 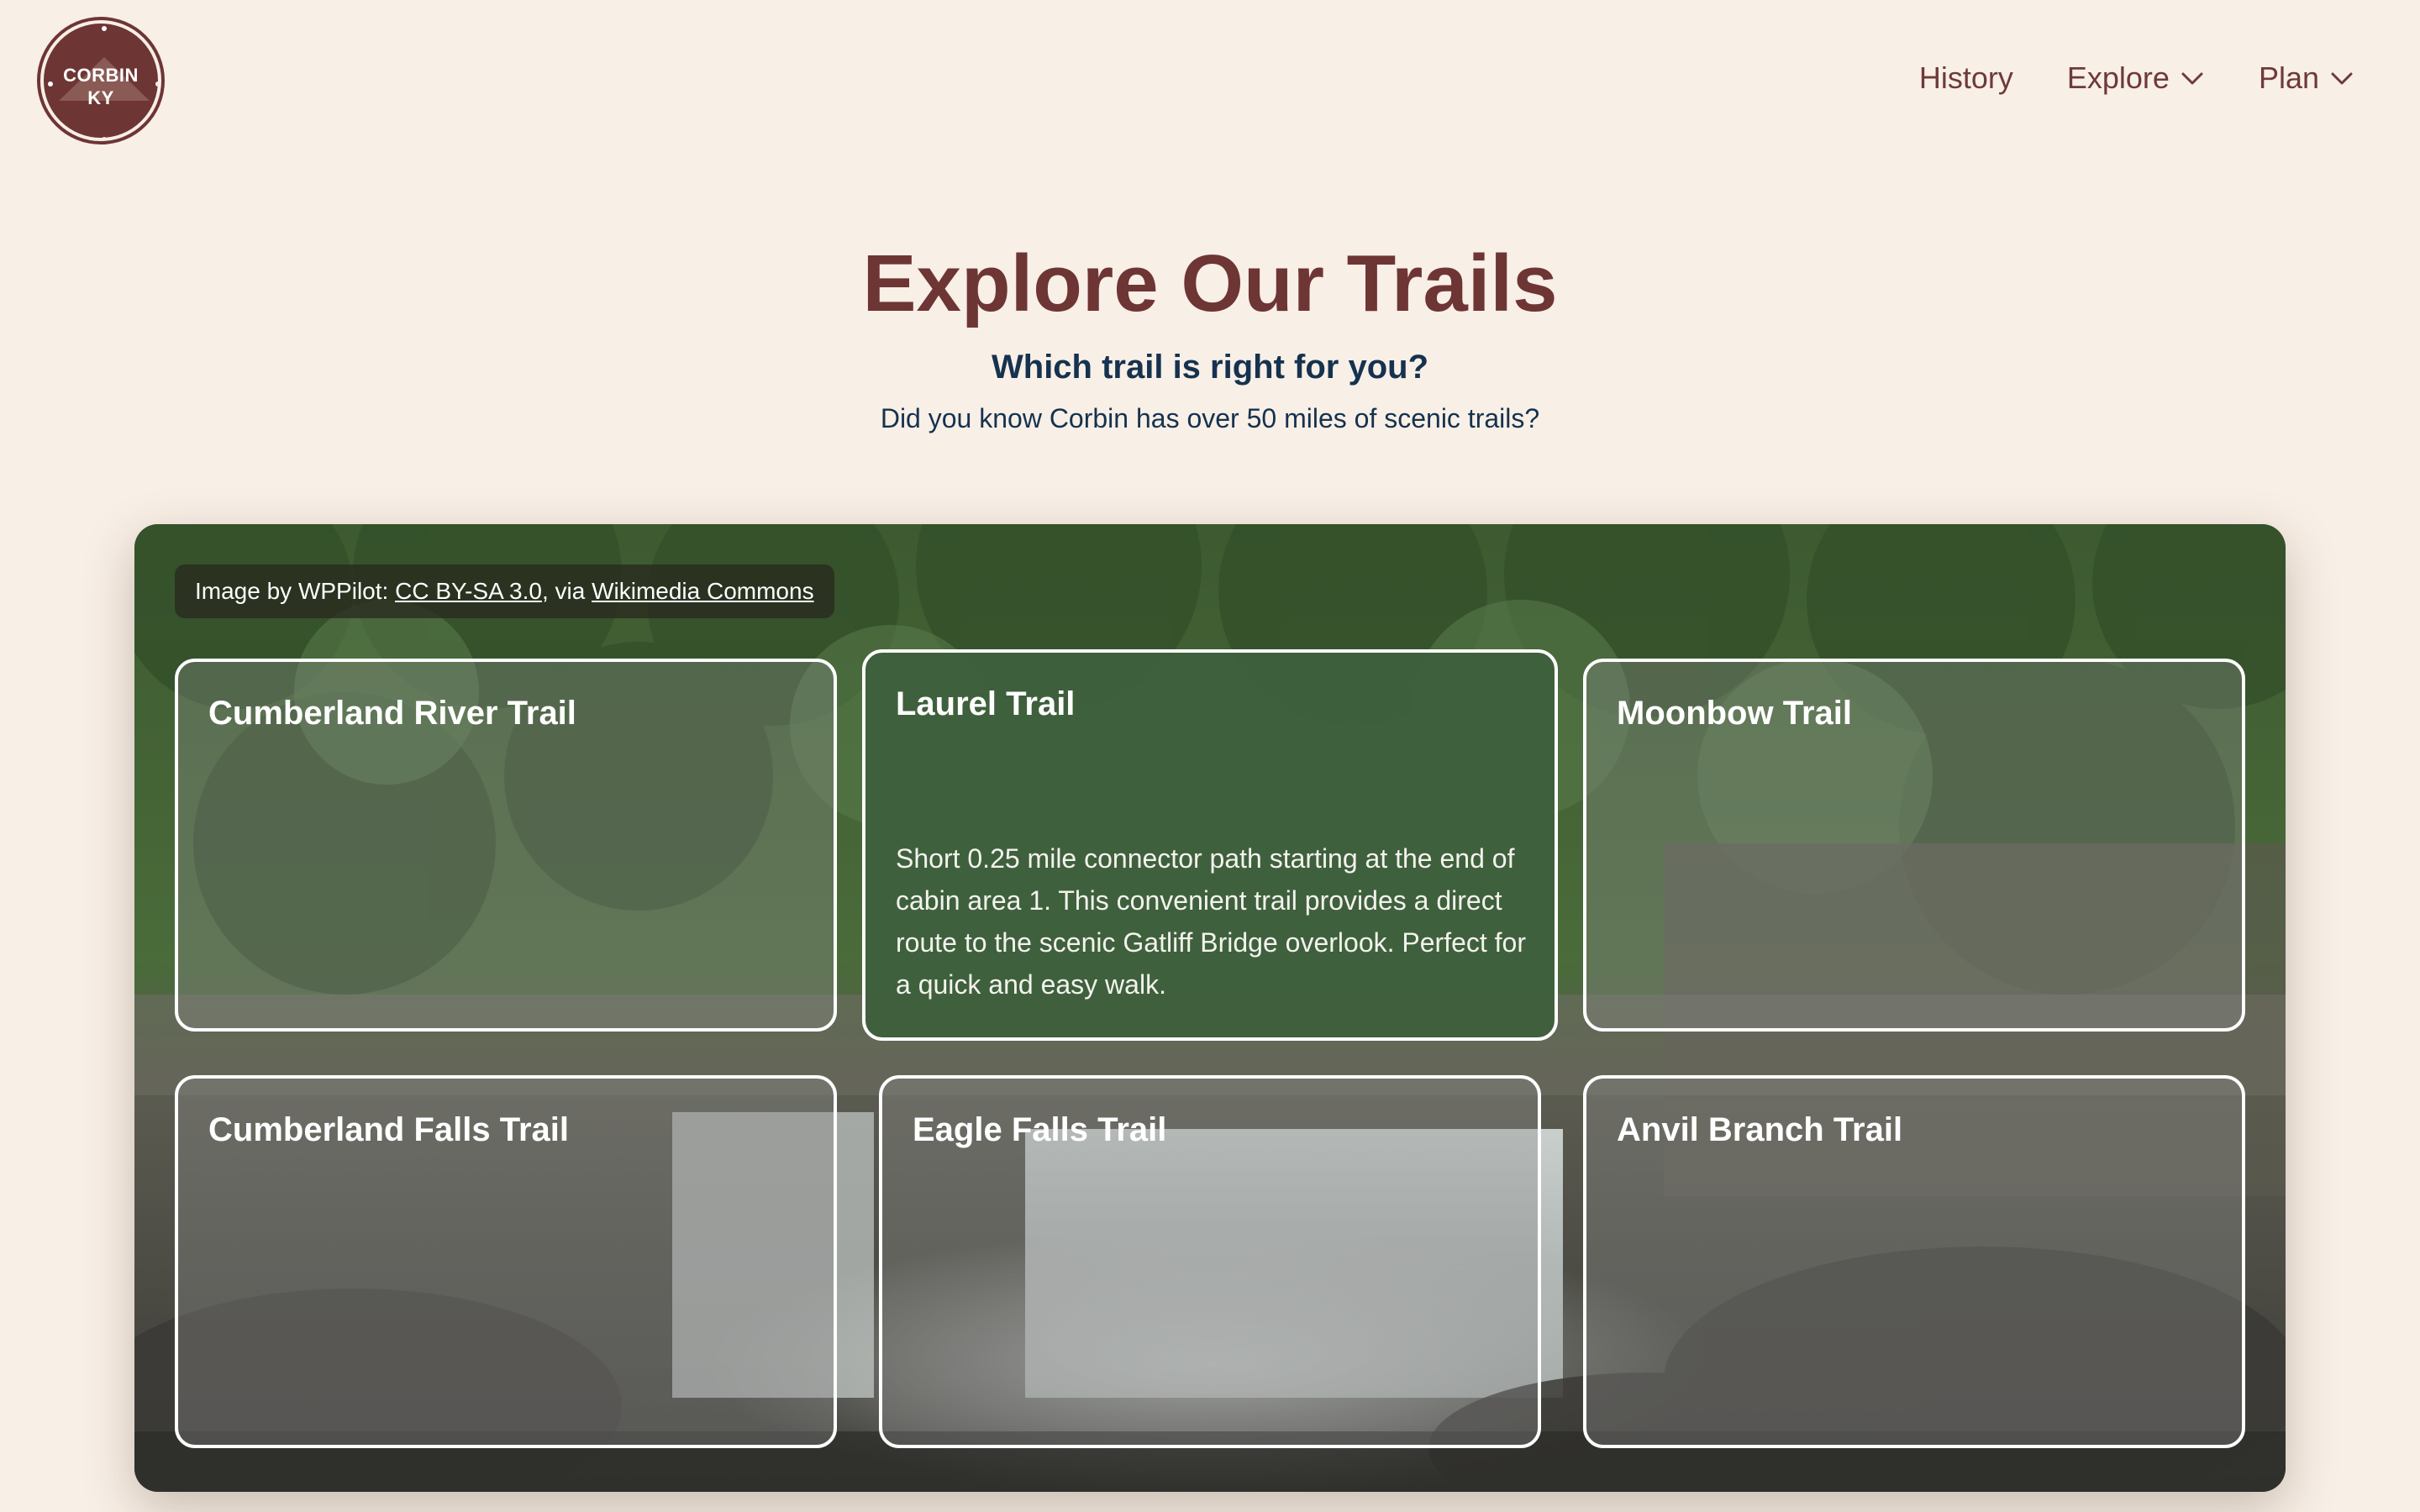 What do you see at coordinates (1914, 1261) in the screenshot?
I see `trail-card-anvil-branch: Anvil Branch Trail` at bounding box center [1914, 1261].